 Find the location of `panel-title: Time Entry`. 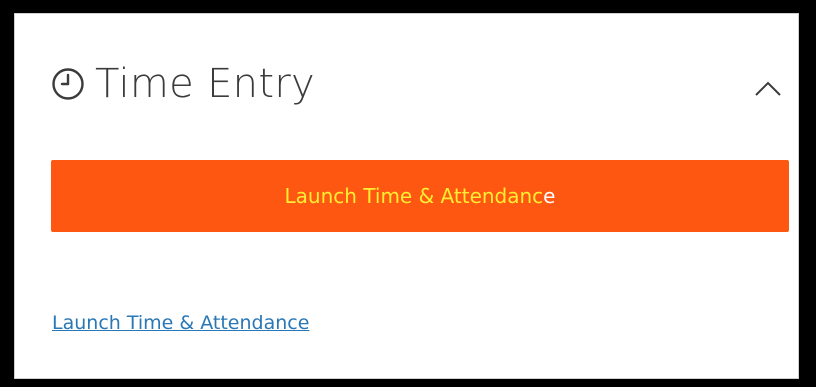

panel-title: Time Entry is located at coordinates (205, 84).